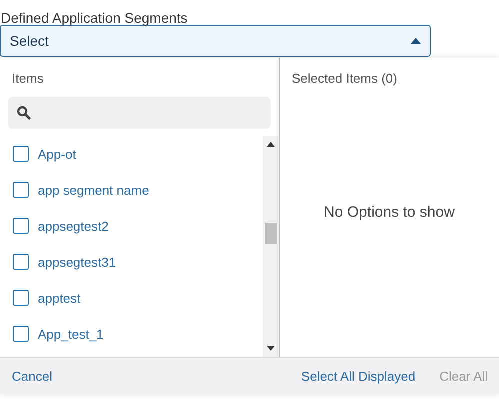  Describe the element at coordinates (131, 334) in the screenshot. I see `list-item: App_test_1` at that location.